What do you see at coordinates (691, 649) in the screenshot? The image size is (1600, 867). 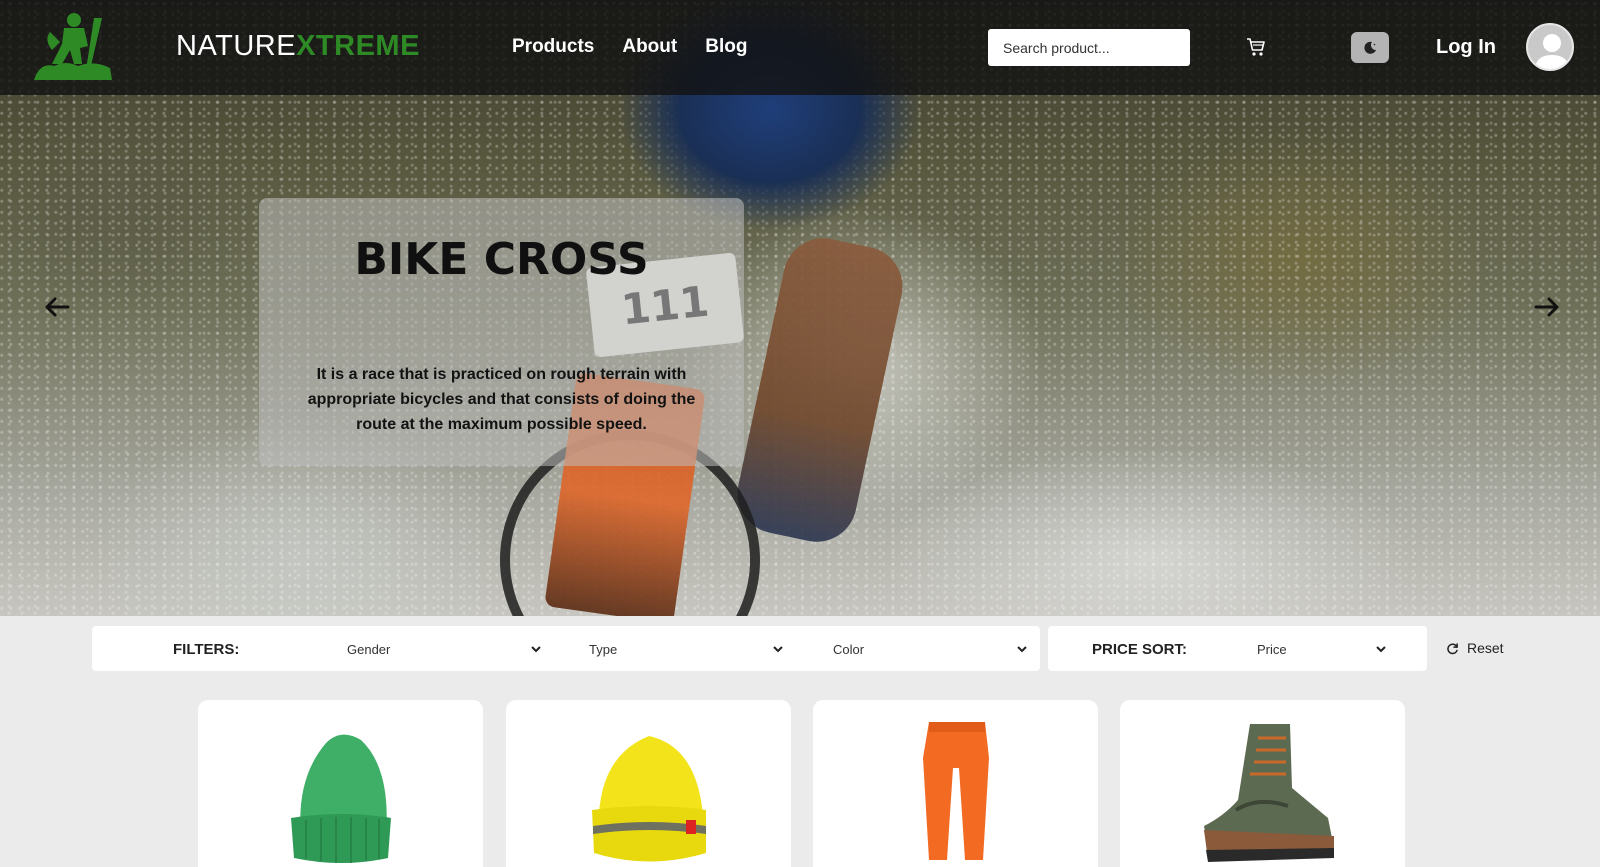 I see `type-select: Type` at bounding box center [691, 649].